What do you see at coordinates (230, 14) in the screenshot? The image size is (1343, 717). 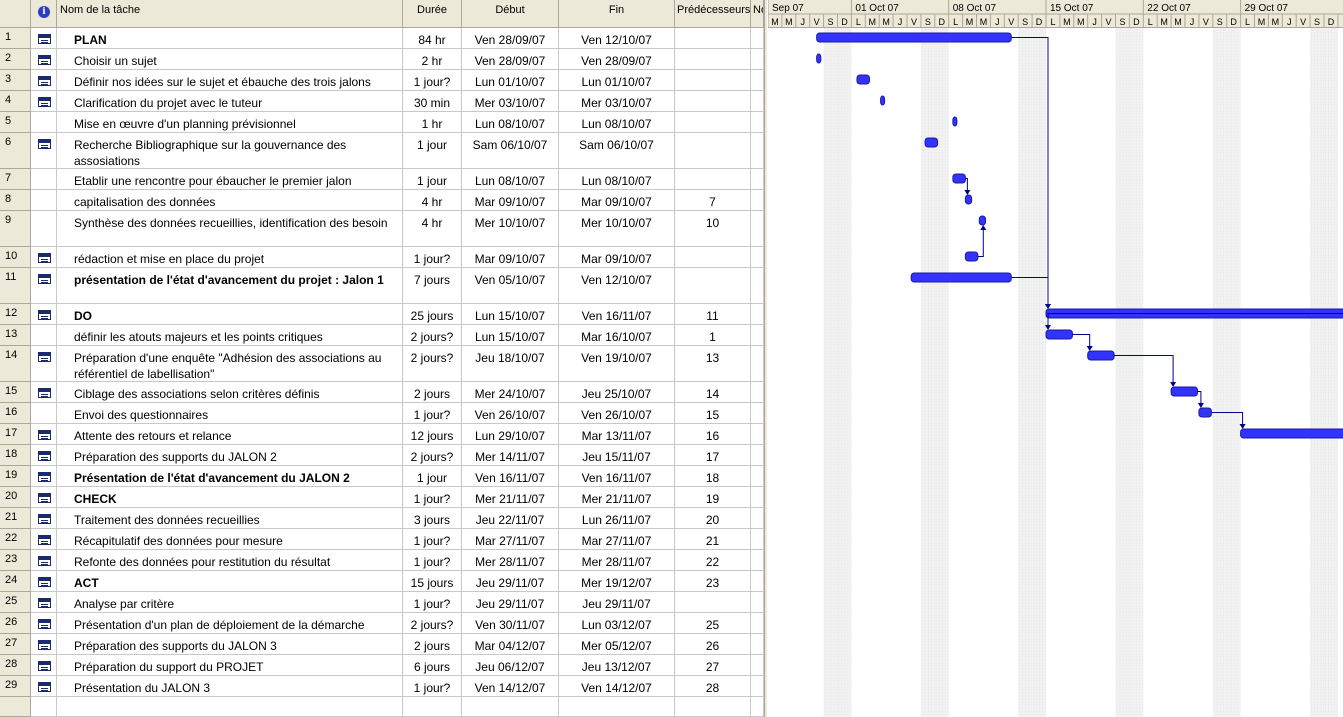 I see `name-column-header: Nom de la tâche` at bounding box center [230, 14].